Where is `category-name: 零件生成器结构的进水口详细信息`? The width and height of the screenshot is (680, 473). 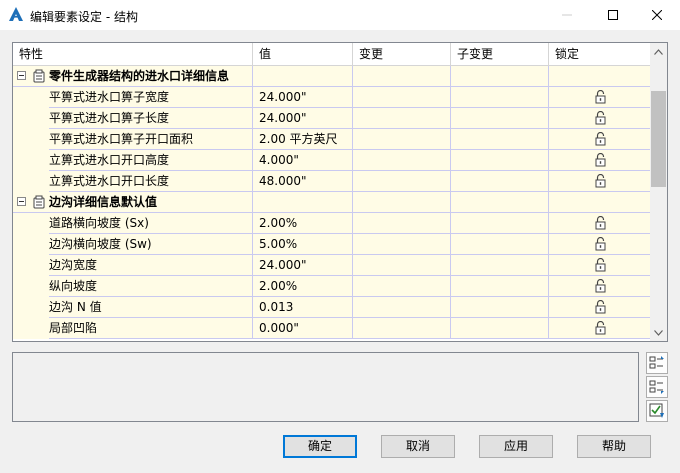 category-name: 零件生成器结构的进水口详细信息 is located at coordinates (151, 76).